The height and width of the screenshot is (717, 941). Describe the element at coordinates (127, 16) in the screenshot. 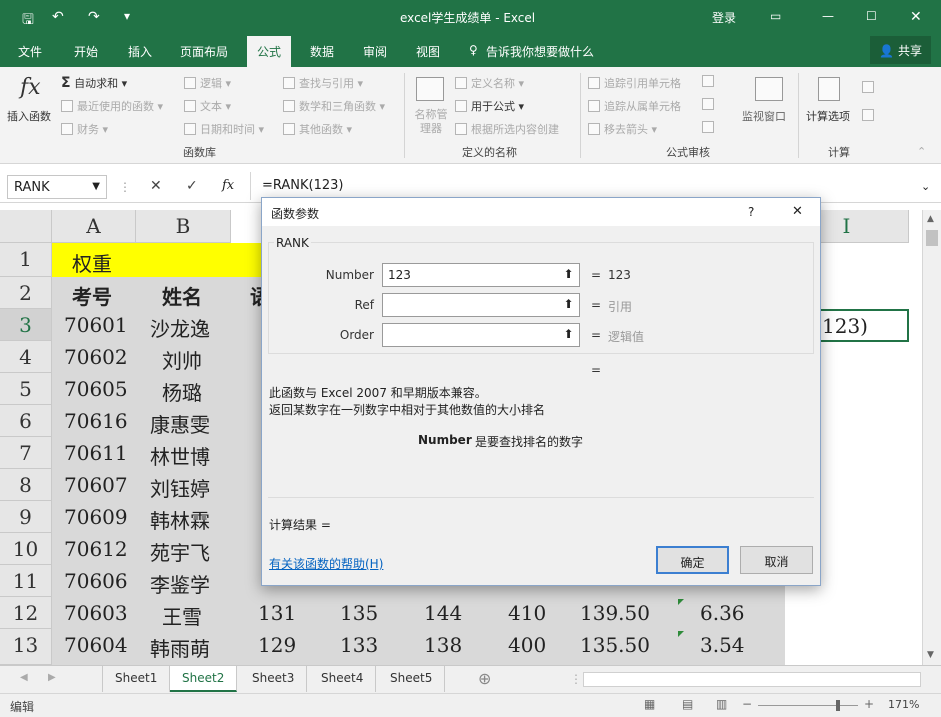

I see `customize-qat-icon: ▾` at that location.